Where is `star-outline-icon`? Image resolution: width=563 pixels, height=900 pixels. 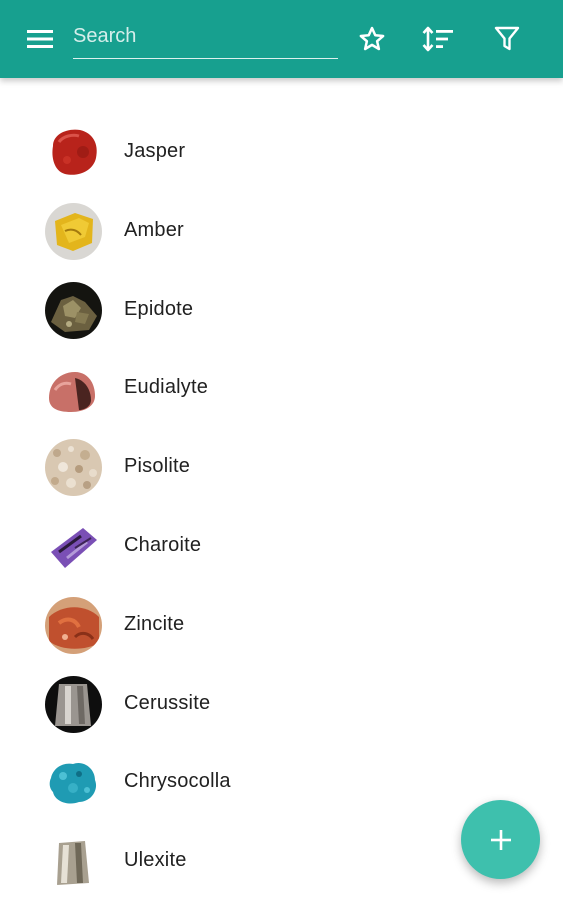
star-outline-icon is located at coordinates (372, 38).